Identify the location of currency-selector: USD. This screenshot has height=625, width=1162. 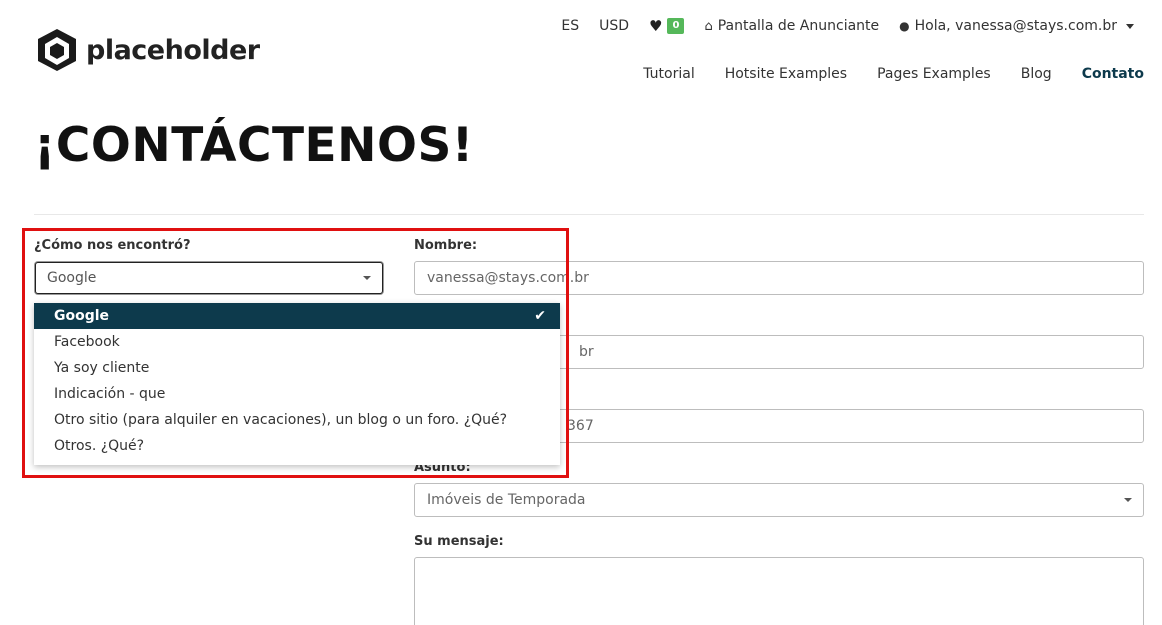
(614, 26).